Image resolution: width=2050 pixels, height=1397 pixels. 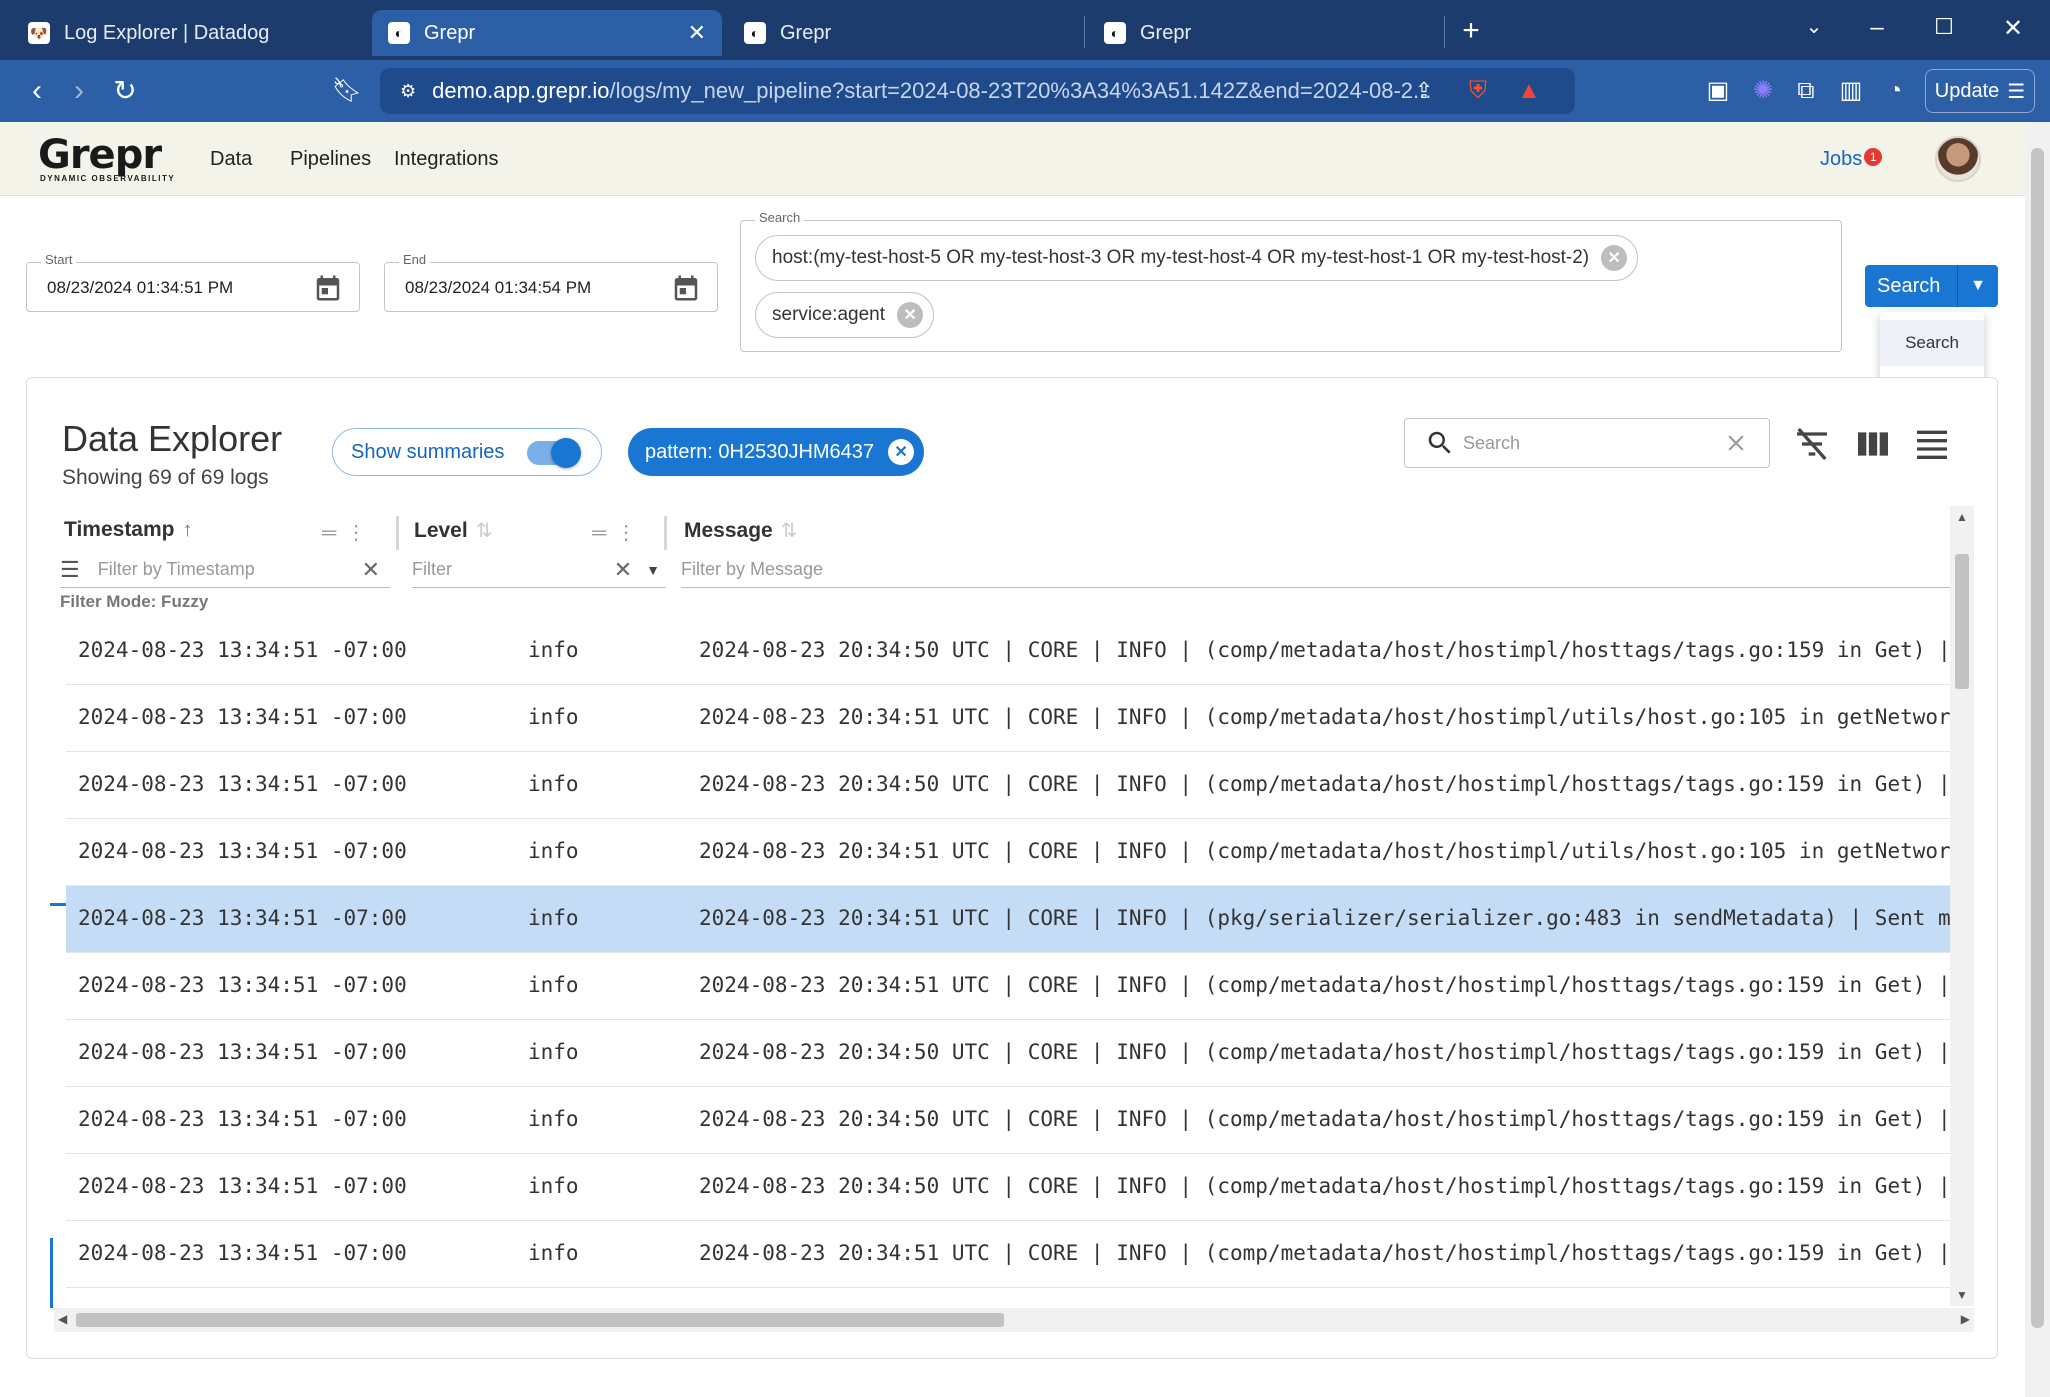 I want to click on end-date-field: End 08/23/2024 01:34:54 PM, so click(x=551, y=282).